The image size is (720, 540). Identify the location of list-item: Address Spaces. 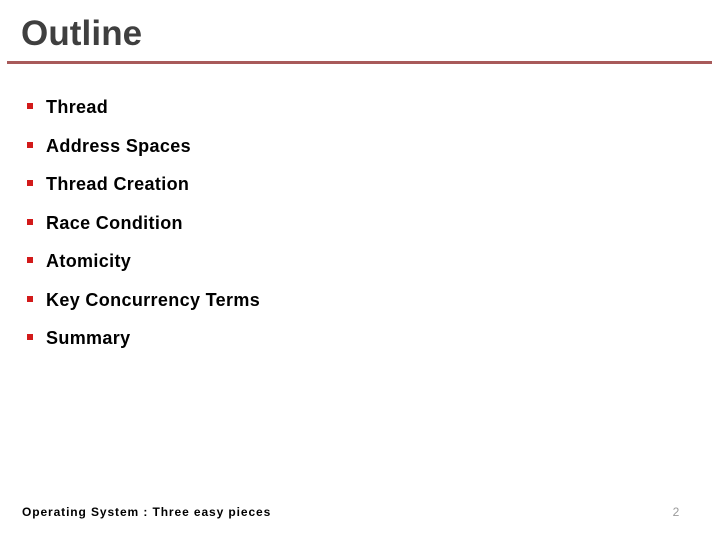
(356, 146).